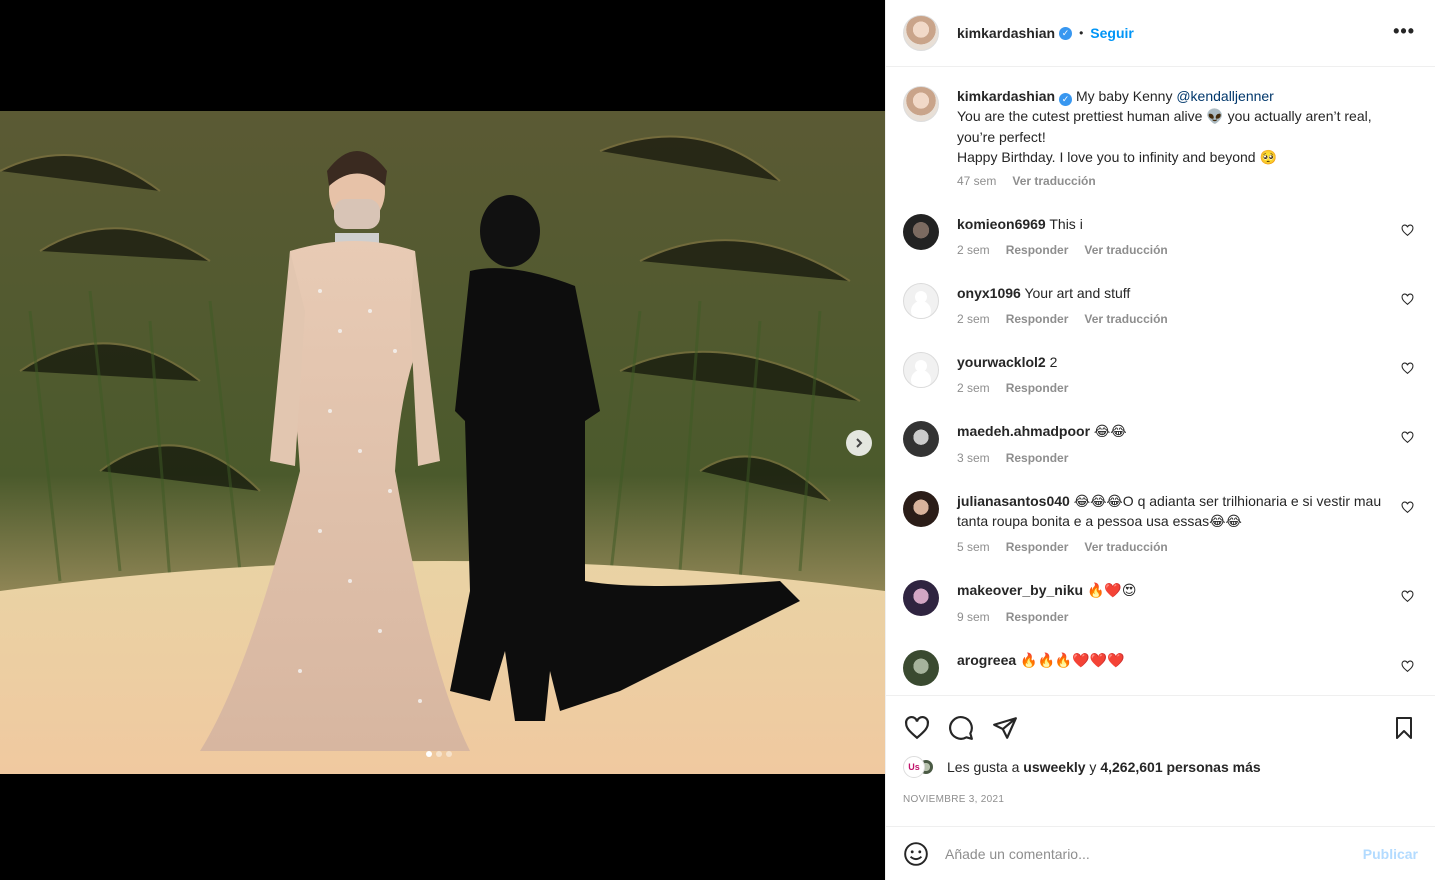 The height and width of the screenshot is (880, 1435). Describe the element at coordinates (1180, 767) in the screenshot. I see `likes-count: 4,262,601 personas más` at that location.